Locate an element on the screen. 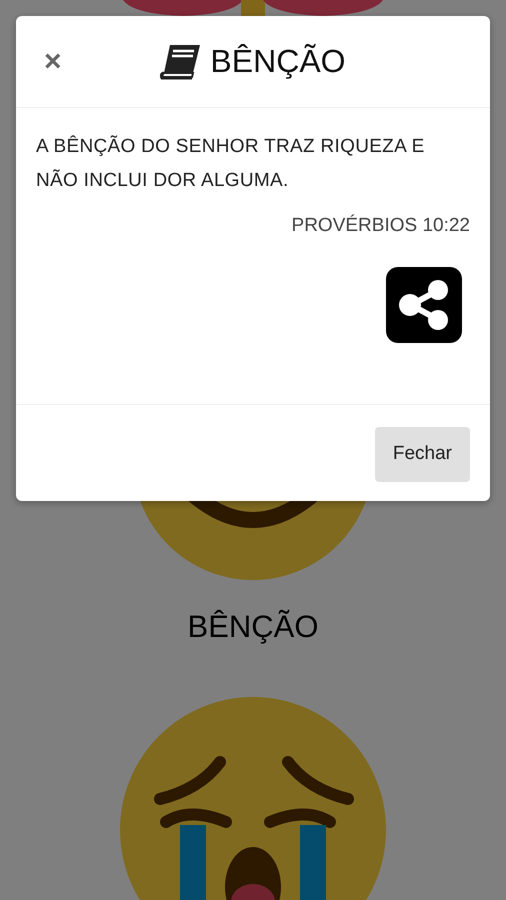 The image size is (506, 900). modal-title: BÊNÇÃO is located at coordinates (278, 62).